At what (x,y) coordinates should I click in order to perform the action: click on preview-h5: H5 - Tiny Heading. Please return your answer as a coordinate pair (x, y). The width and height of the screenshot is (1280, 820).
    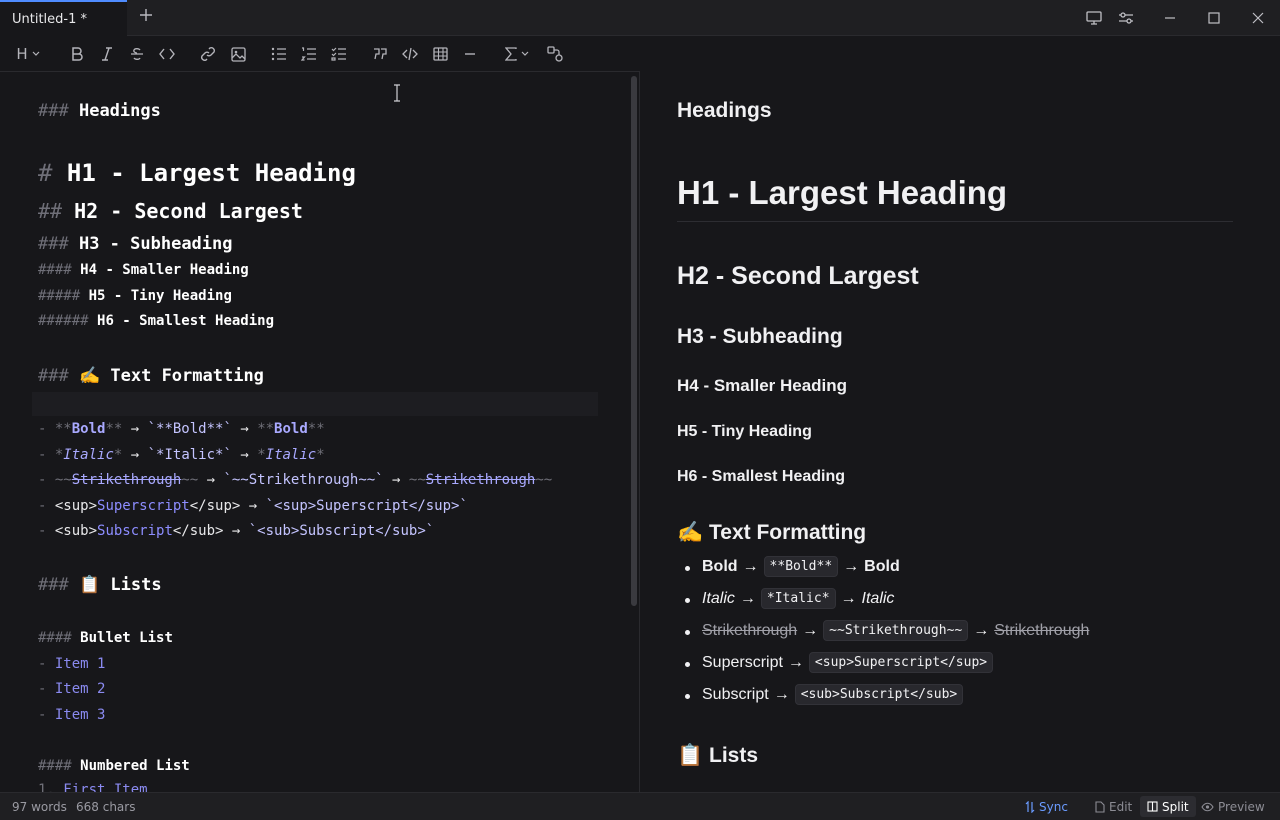
    Looking at the image, I should click on (744, 431).